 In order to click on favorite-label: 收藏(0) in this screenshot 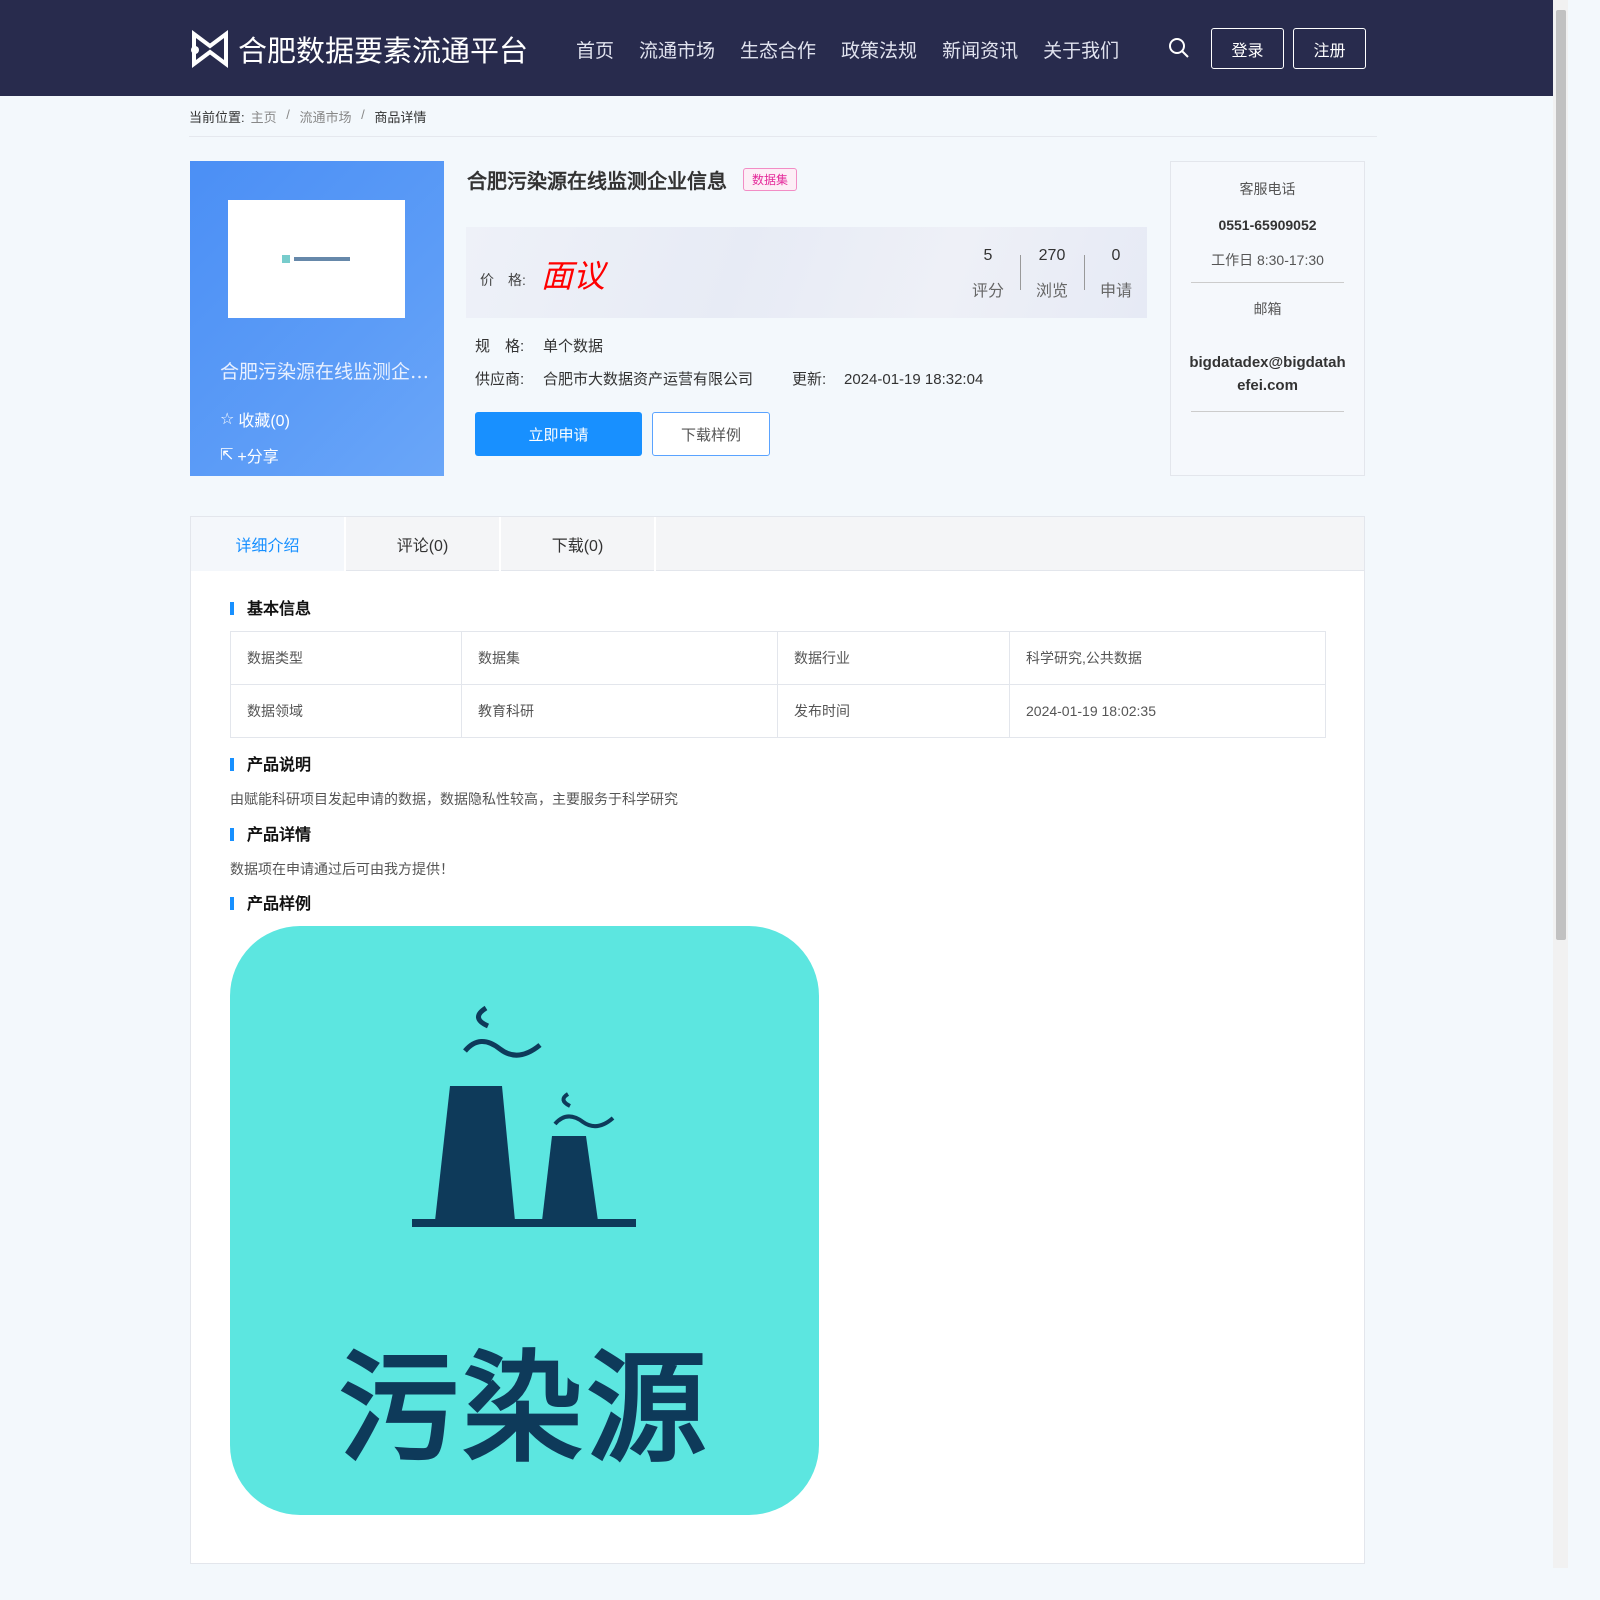, I will do `click(264, 421)`.